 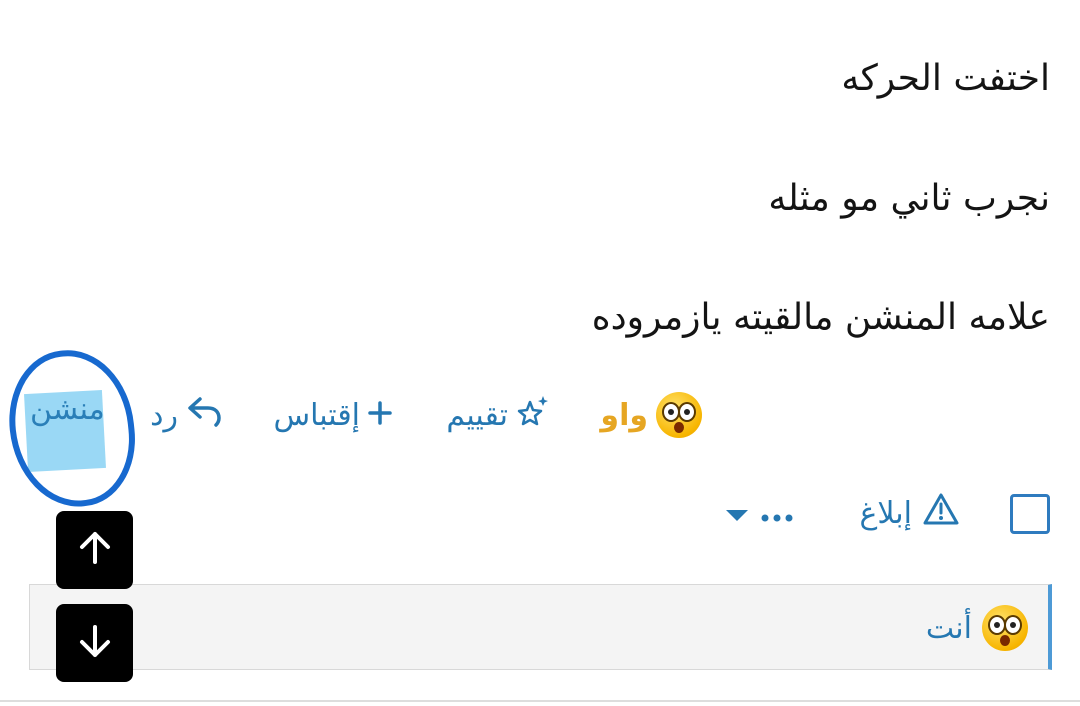 What do you see at coordinates (72, 428) in the screenshot?
I see `hand-drawn-circle` at bounding box center [72, 428].